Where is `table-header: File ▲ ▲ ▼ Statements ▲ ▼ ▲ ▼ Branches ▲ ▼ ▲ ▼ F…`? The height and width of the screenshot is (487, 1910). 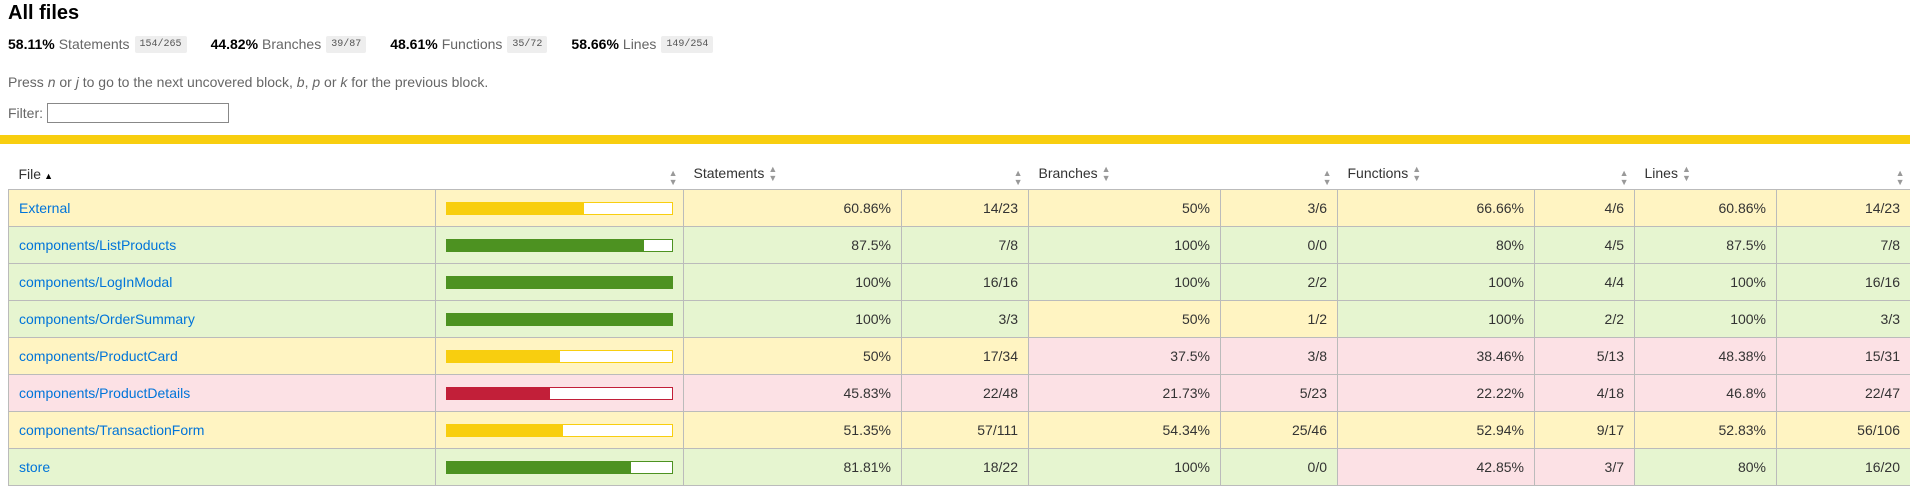 table-header: File ▲ ▲ ▼ Statements ▲ ▼ ▲ ▼ Branches ▲ ▼ ▲ ▼ F… is located at coordinates (959, 174).